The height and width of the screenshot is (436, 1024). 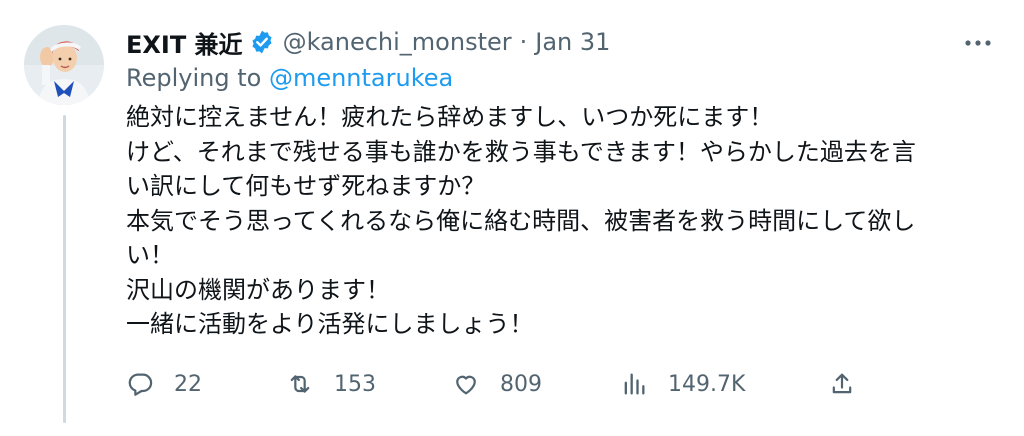 What do you see at coordinates (355, 384) in the screenshot?
I see `retweet-count: 153` at bounding box center [355, 384].